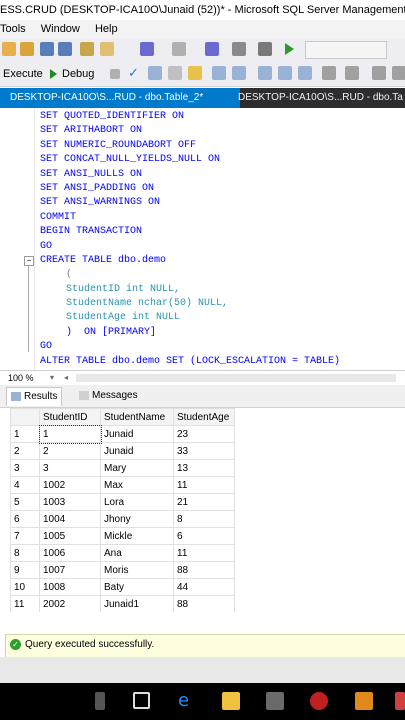 The image size is (405, 720). What do you see at coordinates (147, 49) in the screenshot?
I see `undo-icon` at bounding box center [147, 49].